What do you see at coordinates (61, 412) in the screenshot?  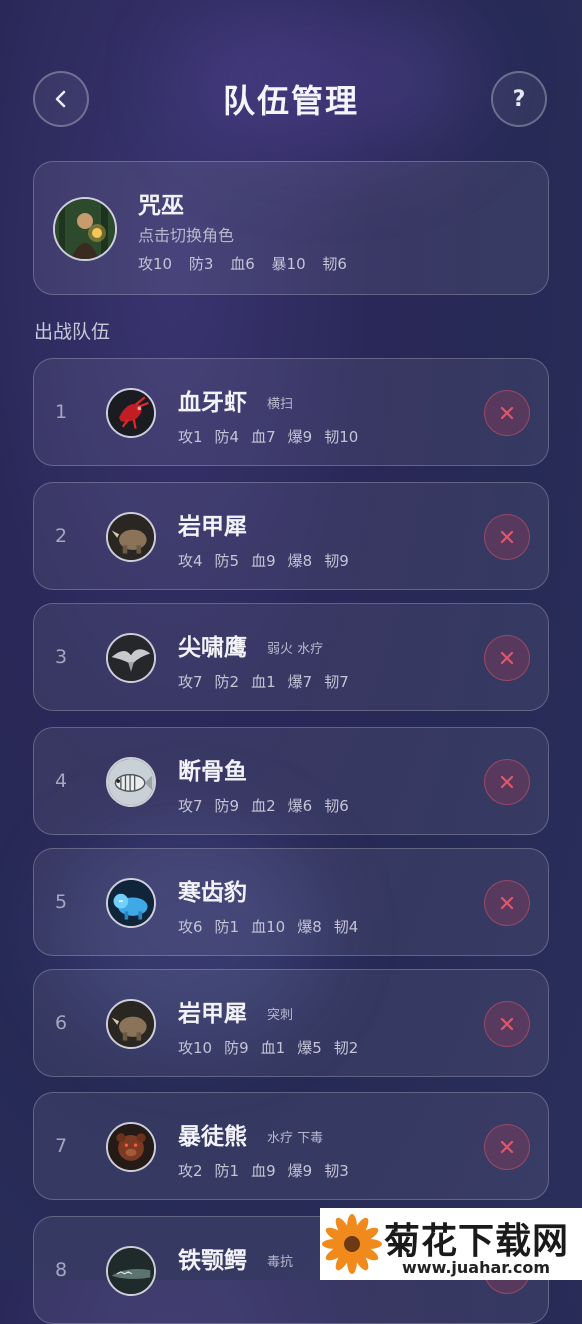 I see `member-index: 1` at bounding box center [61, 412].